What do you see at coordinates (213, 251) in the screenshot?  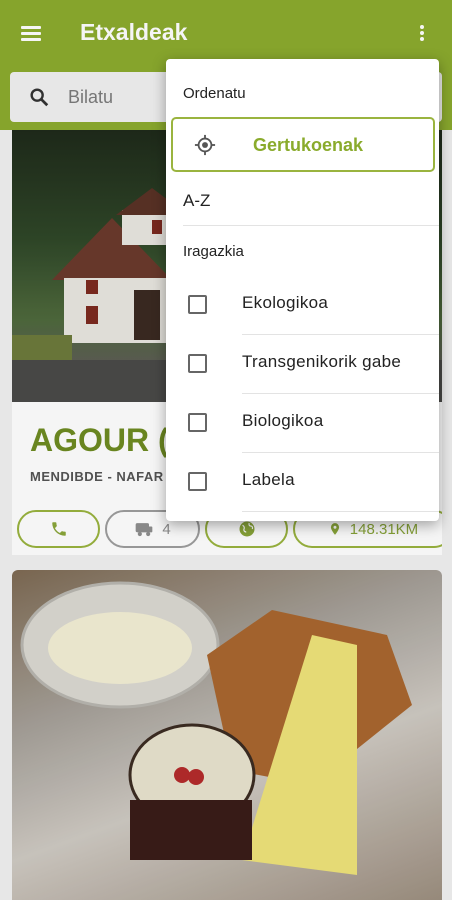 I see `filter-header: Iragazkia` at bounding box center [213, 251].